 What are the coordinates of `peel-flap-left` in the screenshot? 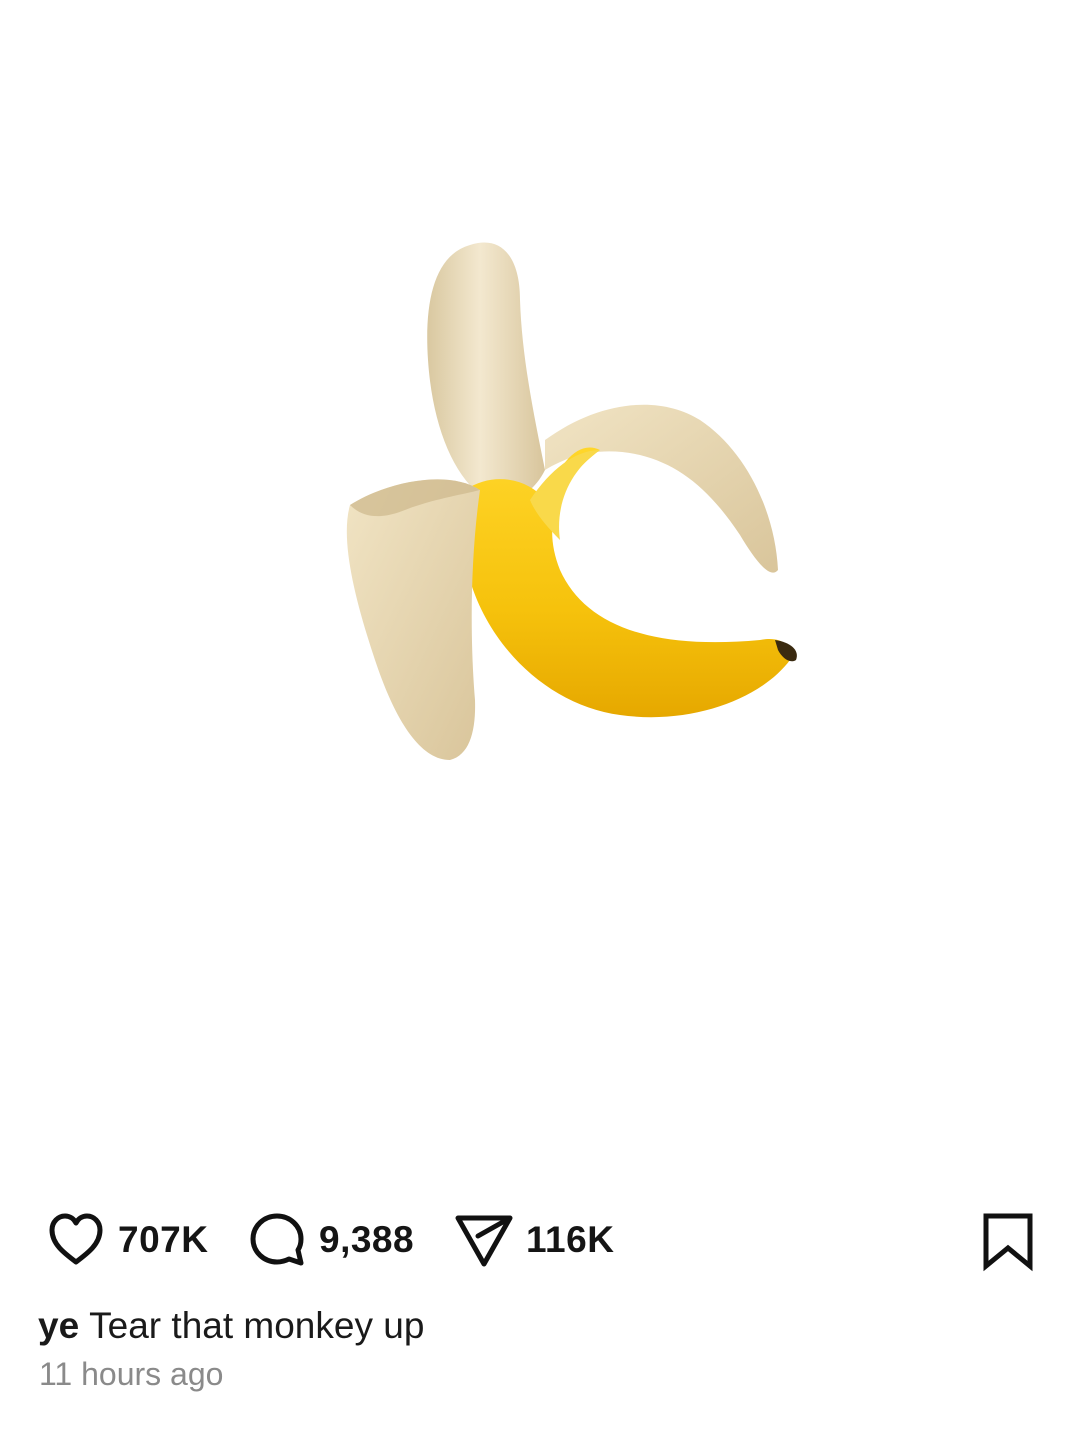 It's located at (413, 619).